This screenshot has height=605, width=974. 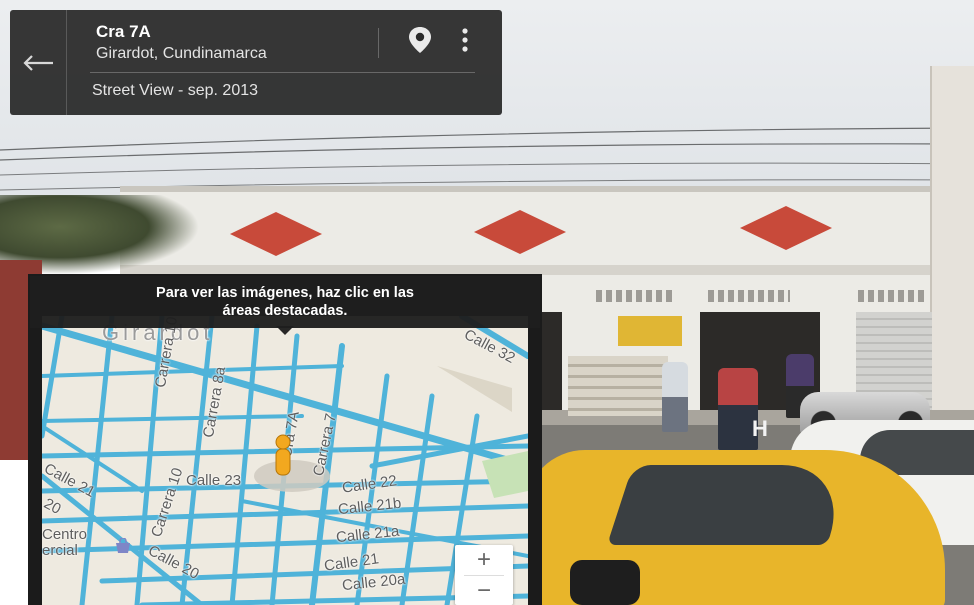 I want to click on taxi-windshield, so click(x=730, y=505).